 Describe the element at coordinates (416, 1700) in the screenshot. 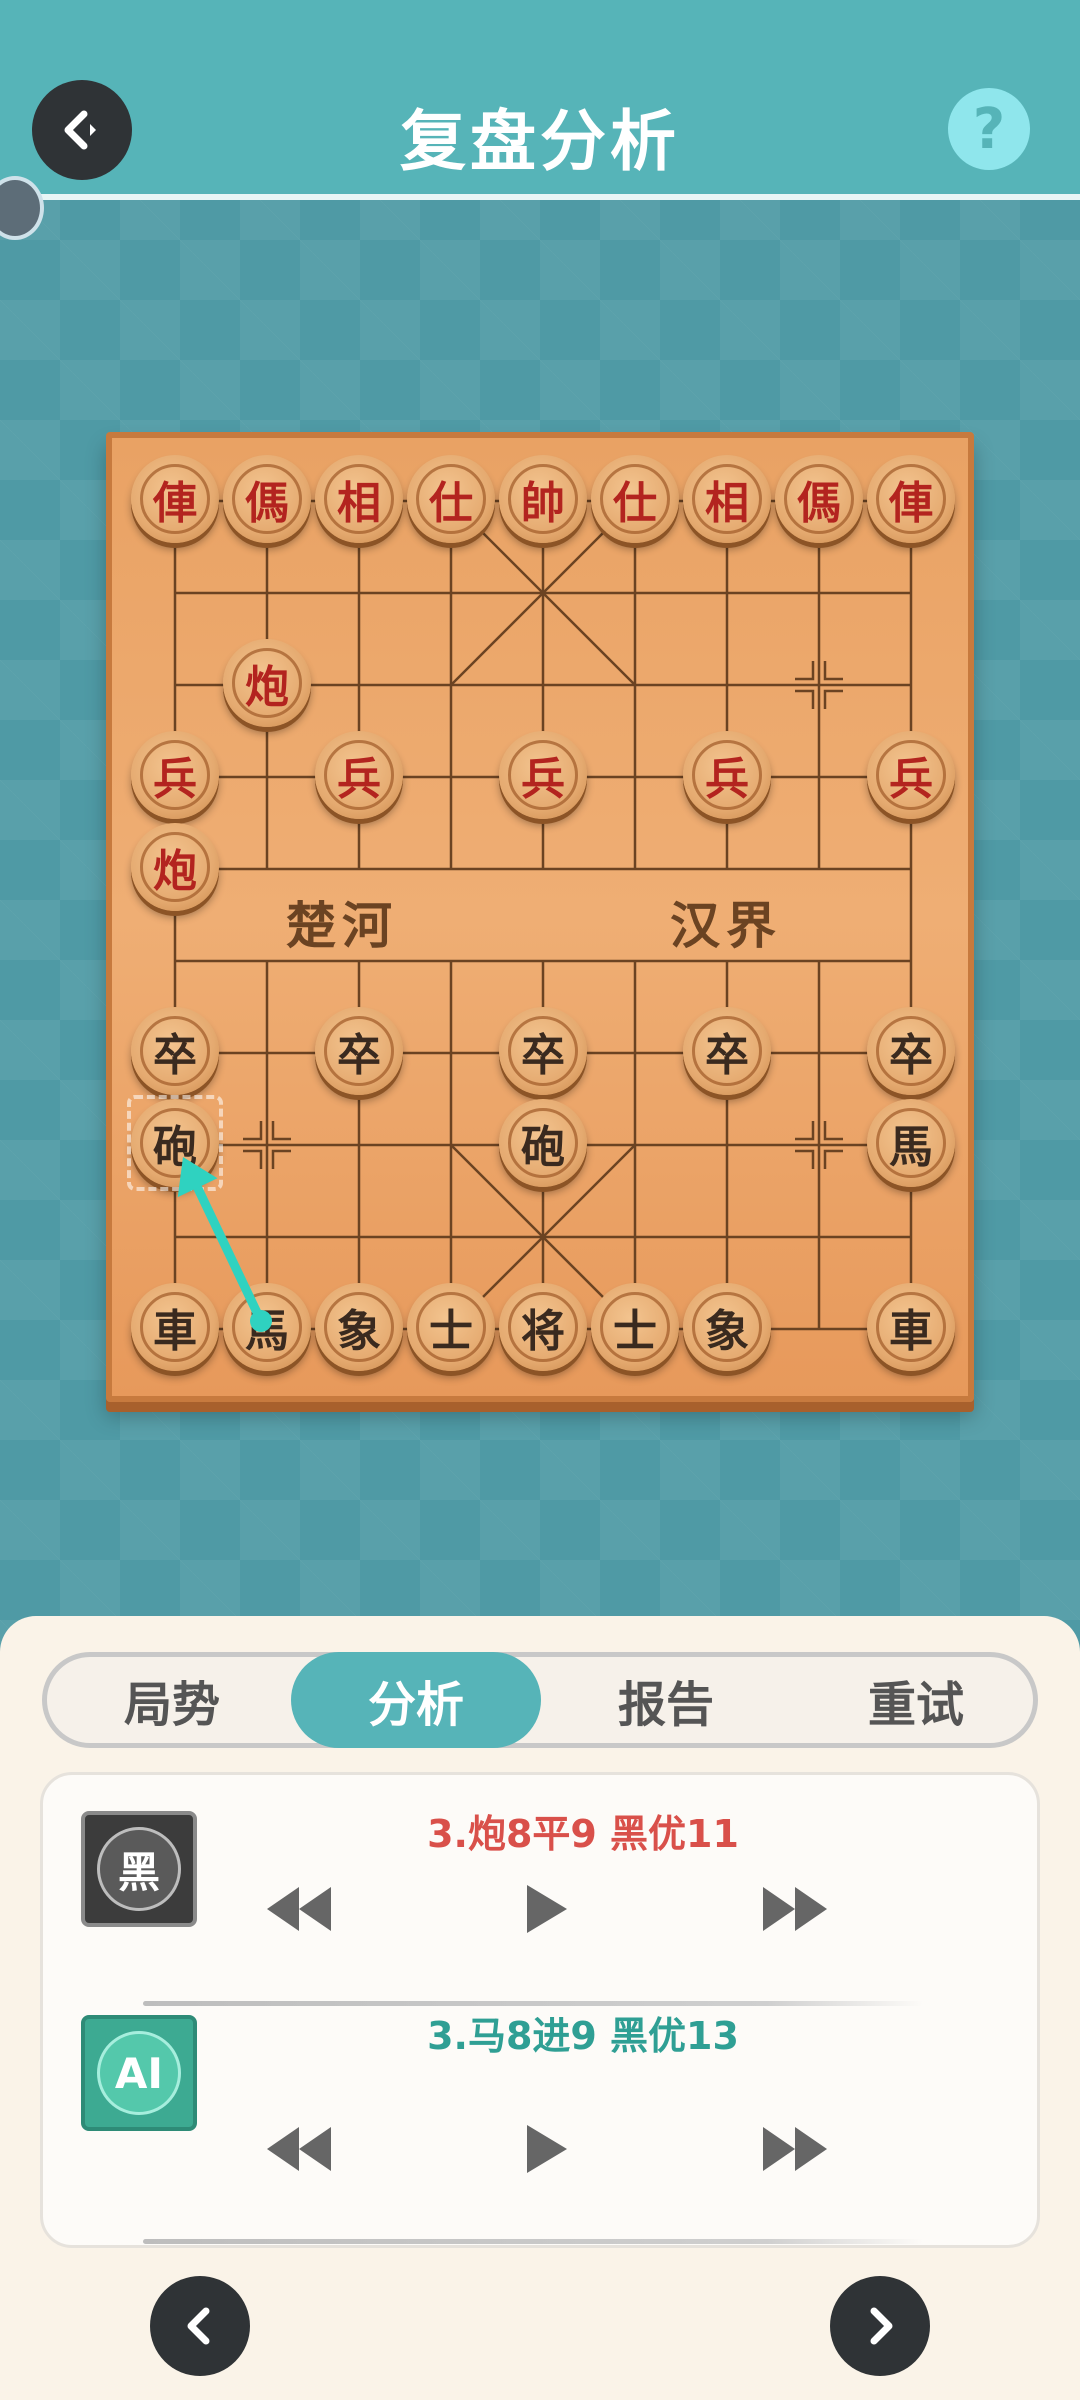

I see `tab-analysis: 分析` at that location.